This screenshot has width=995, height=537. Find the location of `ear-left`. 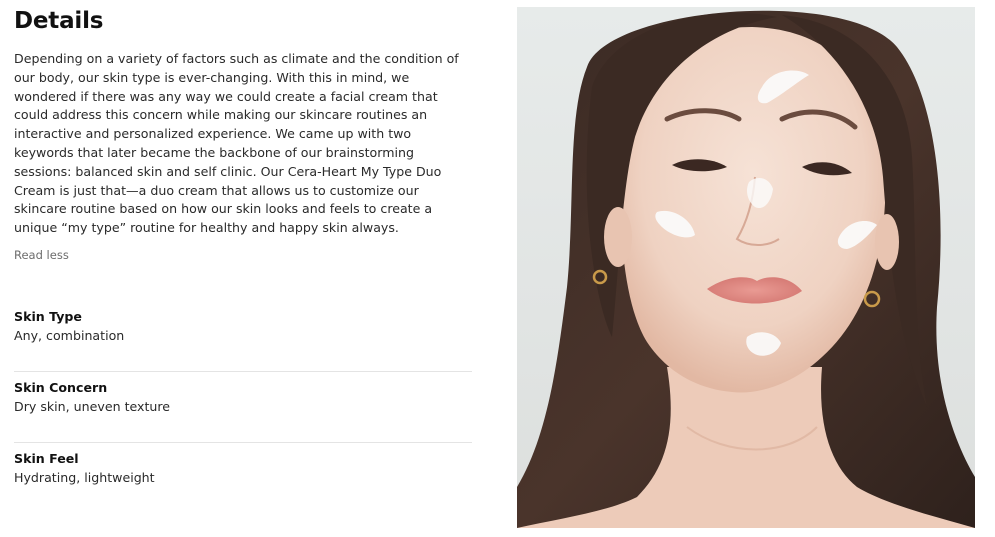

ear-left is located at coordinates (618, 237).